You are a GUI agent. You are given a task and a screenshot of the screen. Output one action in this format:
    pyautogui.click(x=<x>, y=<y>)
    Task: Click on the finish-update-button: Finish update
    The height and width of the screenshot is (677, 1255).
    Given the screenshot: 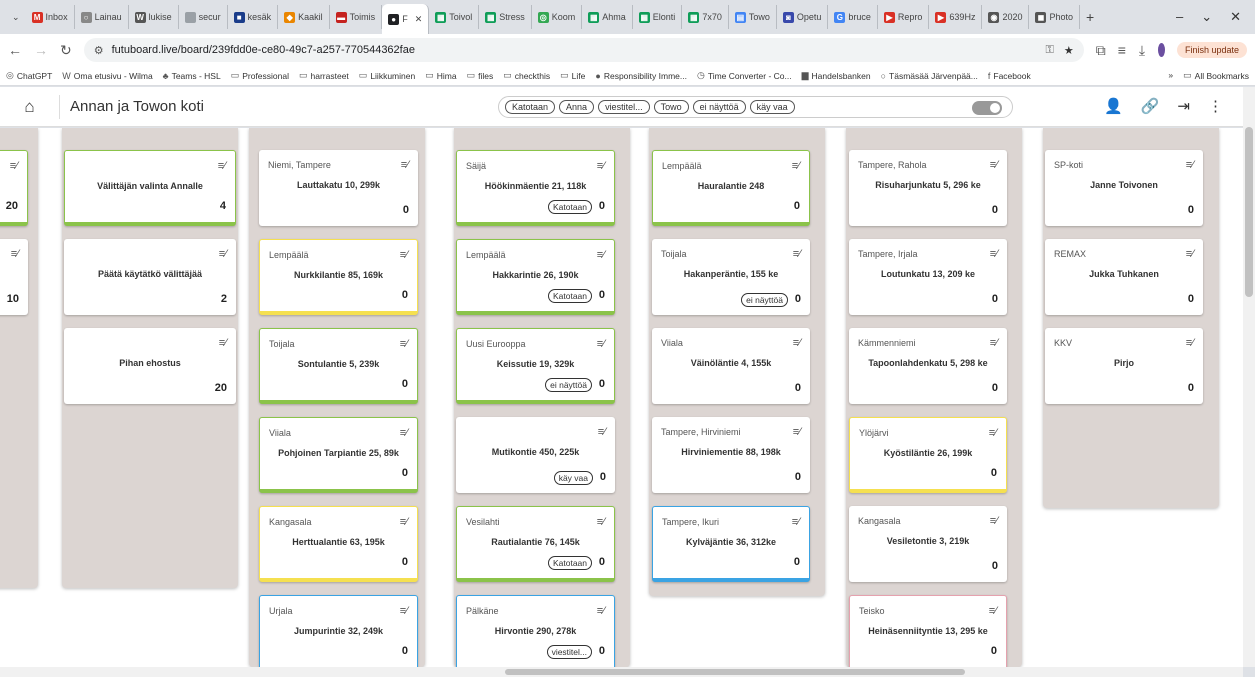 What is the action you would take?
    pyautogui.click(x=1211, y=50)
    